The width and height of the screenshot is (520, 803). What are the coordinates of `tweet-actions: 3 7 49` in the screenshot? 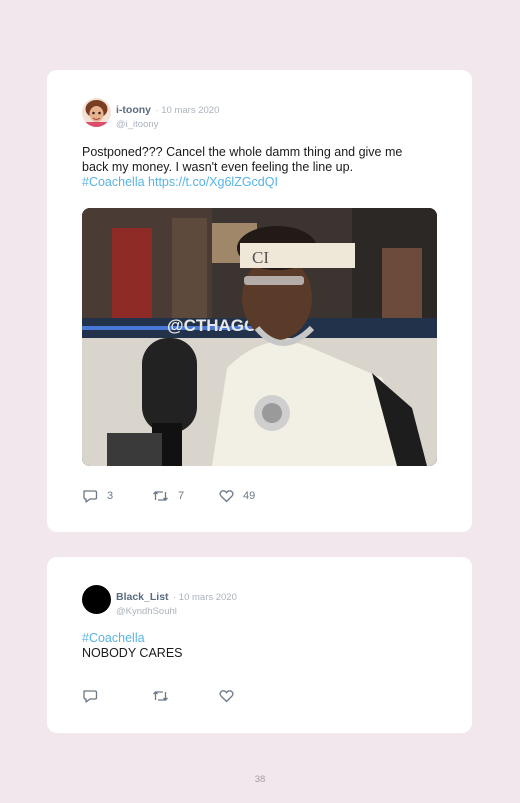 It's located at (168, 496).